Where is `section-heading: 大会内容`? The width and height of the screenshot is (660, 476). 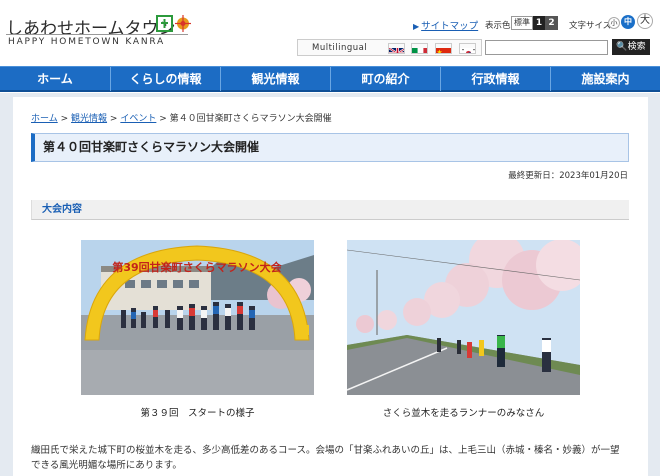 section-heading: 大会内容 is located at coordinates (330, 210).